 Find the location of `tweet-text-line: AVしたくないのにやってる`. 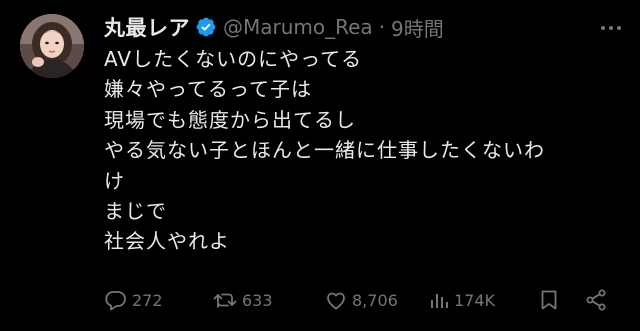

tweet-text-line: AVしたくないのにやってる is located at coordinates (233, 59).